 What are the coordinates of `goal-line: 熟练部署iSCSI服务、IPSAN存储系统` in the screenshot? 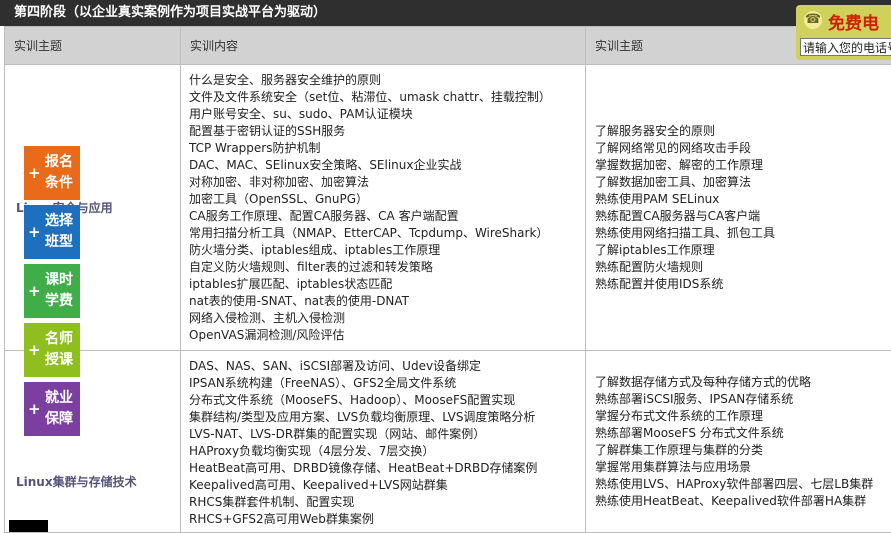 It's located at (743, 399).